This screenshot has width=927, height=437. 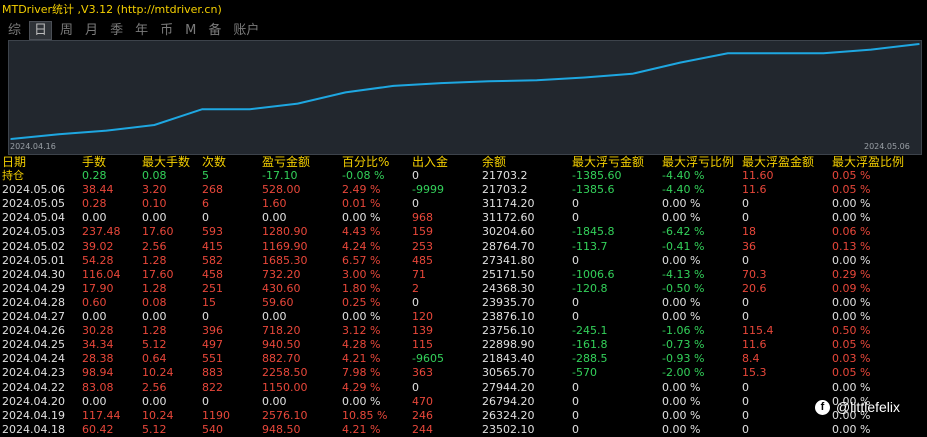 I want to click on cell-col-7: 23502.10, so click(x=508, y=429).